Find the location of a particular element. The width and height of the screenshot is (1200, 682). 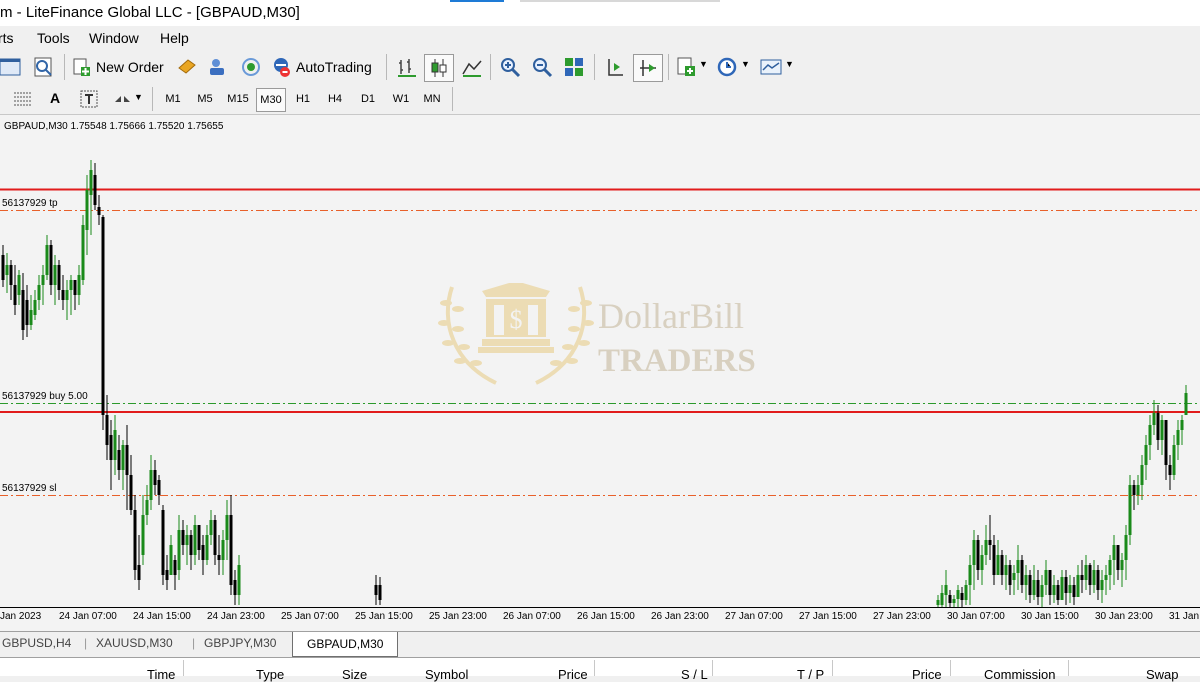

time-label: 26 Jan 23:00 is located at coordinates (680, 616).